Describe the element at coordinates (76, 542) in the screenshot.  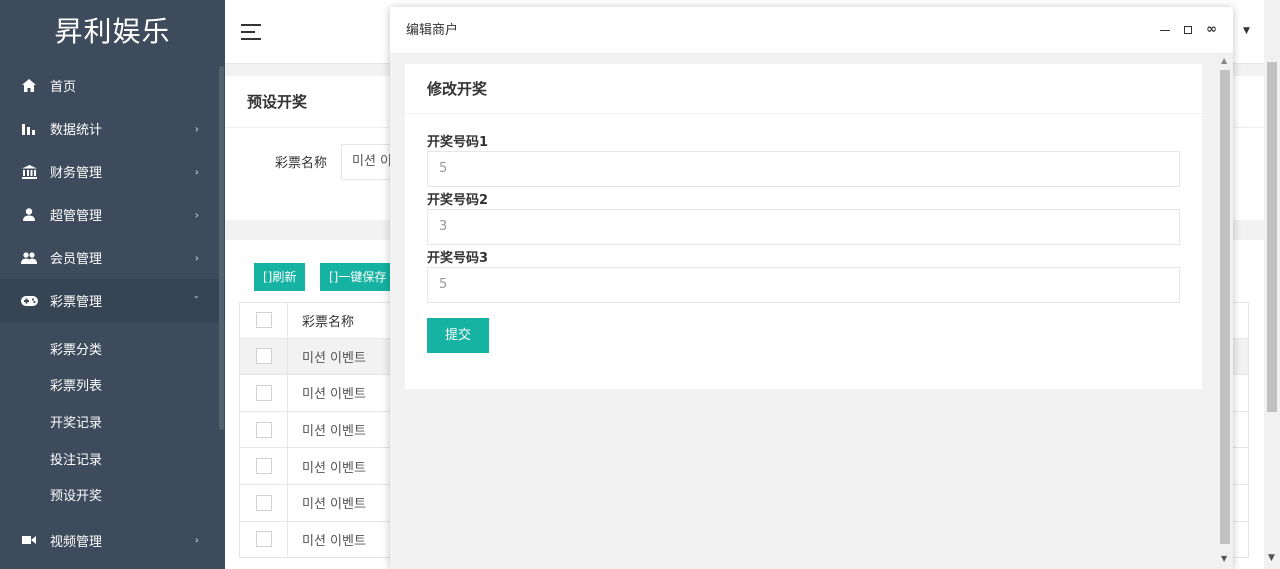
I see `sidebar-item-label: 视频管理` at that location.